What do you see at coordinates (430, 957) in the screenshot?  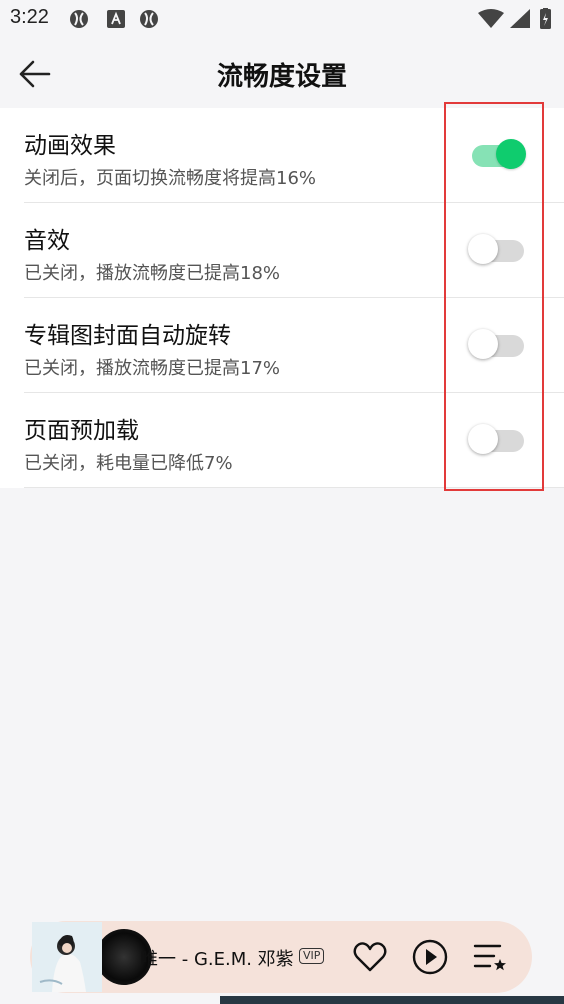 I see `play-icon` at bounding box center [430, 957].